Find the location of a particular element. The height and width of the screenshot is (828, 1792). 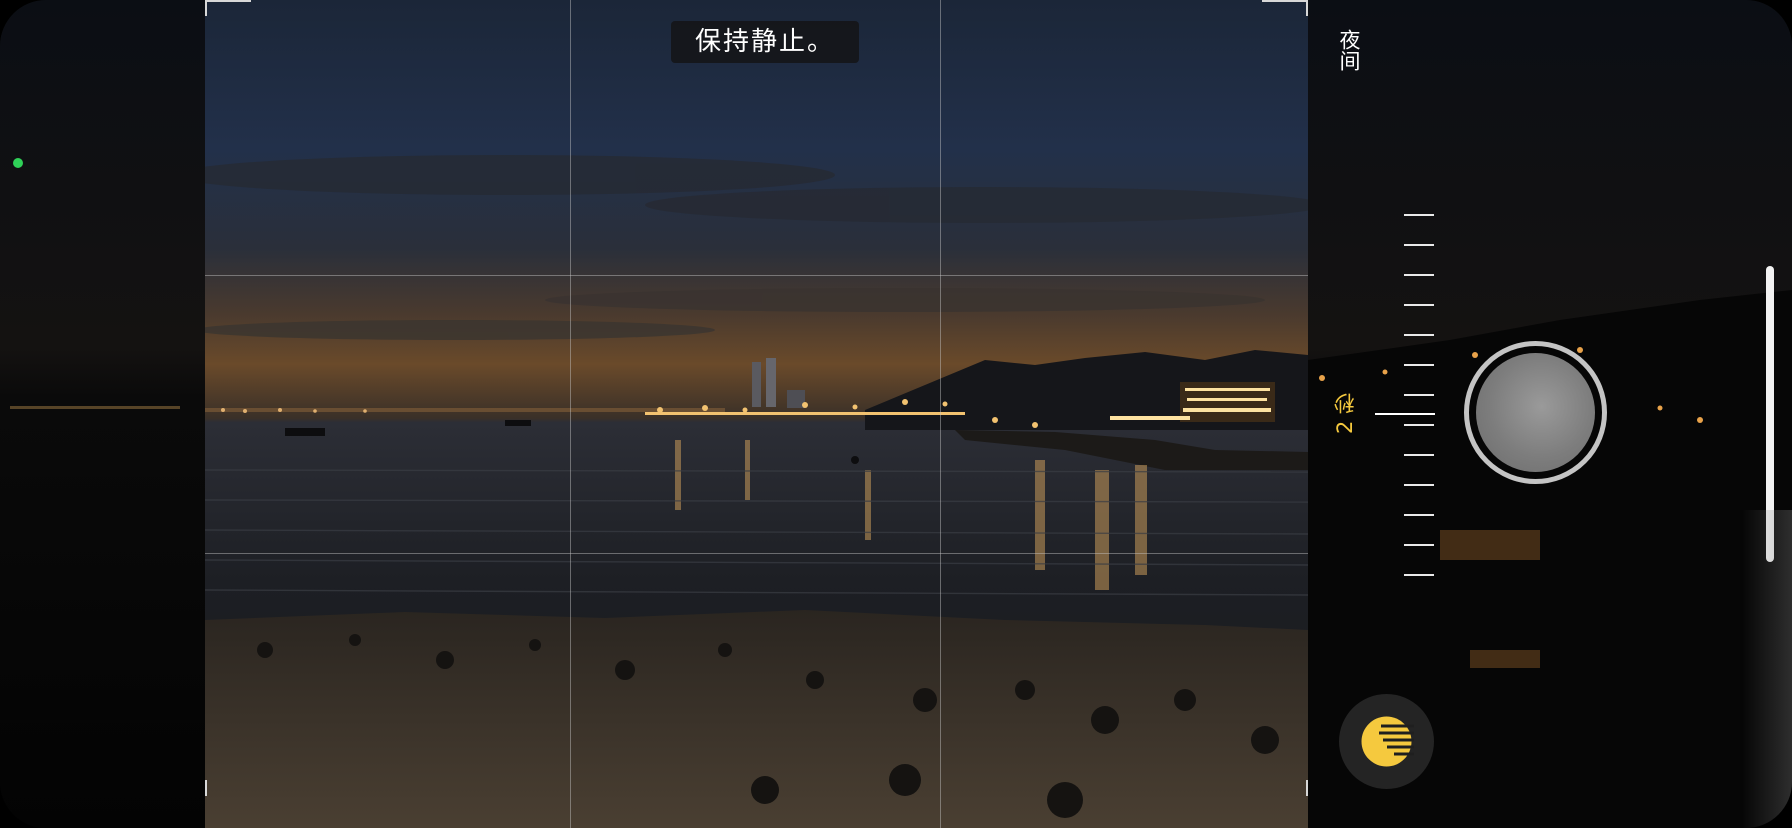

night-mode-moon-icon is located at coordinates (1387, 741).